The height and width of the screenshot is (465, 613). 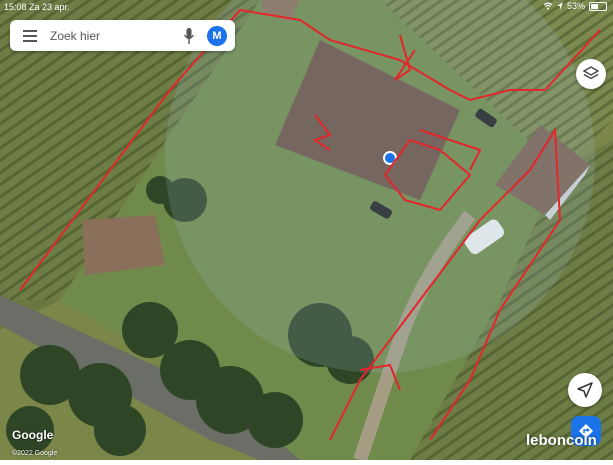 I want to click on shed-roof, so click(x=123, y=245).